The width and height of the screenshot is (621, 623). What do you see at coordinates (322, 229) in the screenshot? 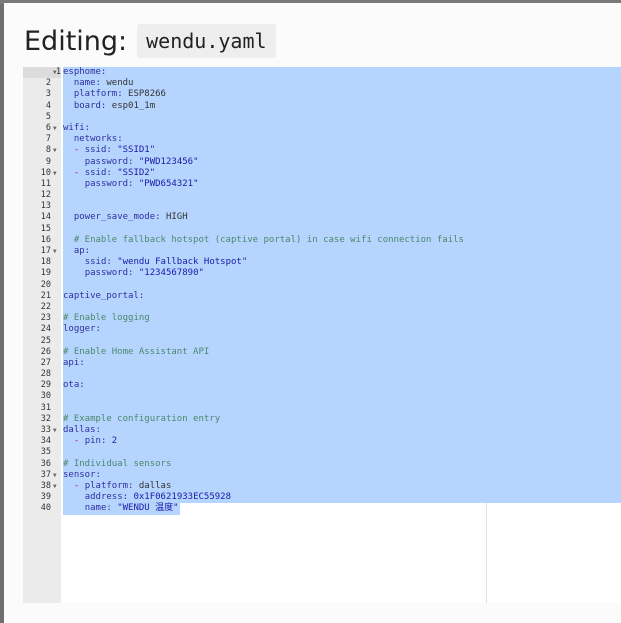
I see `code-line: 15` at bounding box center [322, 229].